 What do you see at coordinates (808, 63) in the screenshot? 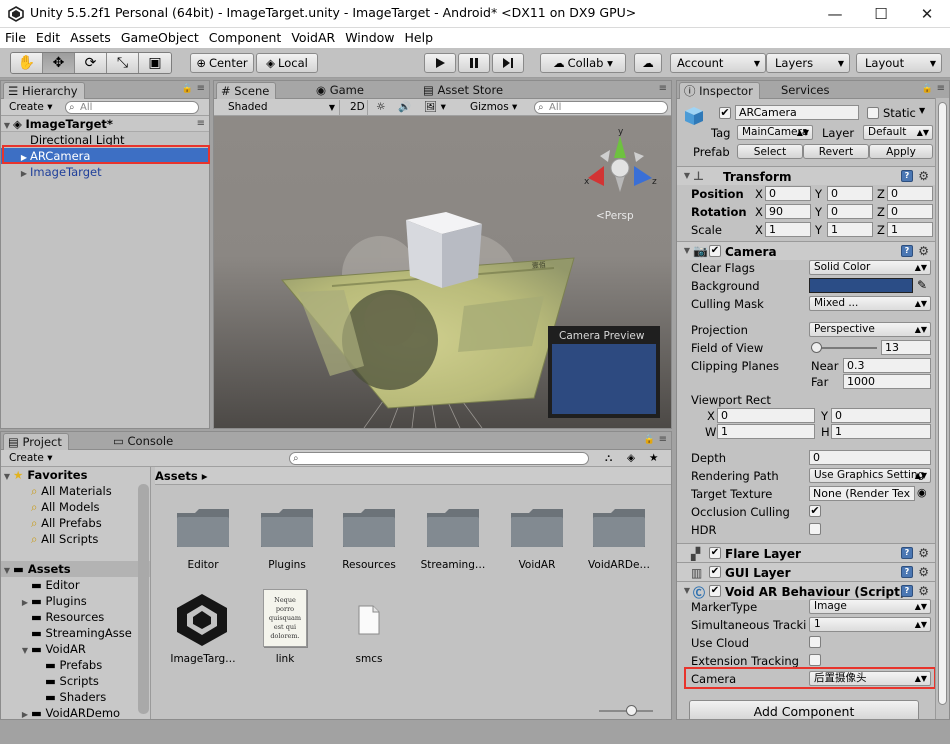
I see `layers-dropdown: Layers ▼` at bounding box center [808, 63].